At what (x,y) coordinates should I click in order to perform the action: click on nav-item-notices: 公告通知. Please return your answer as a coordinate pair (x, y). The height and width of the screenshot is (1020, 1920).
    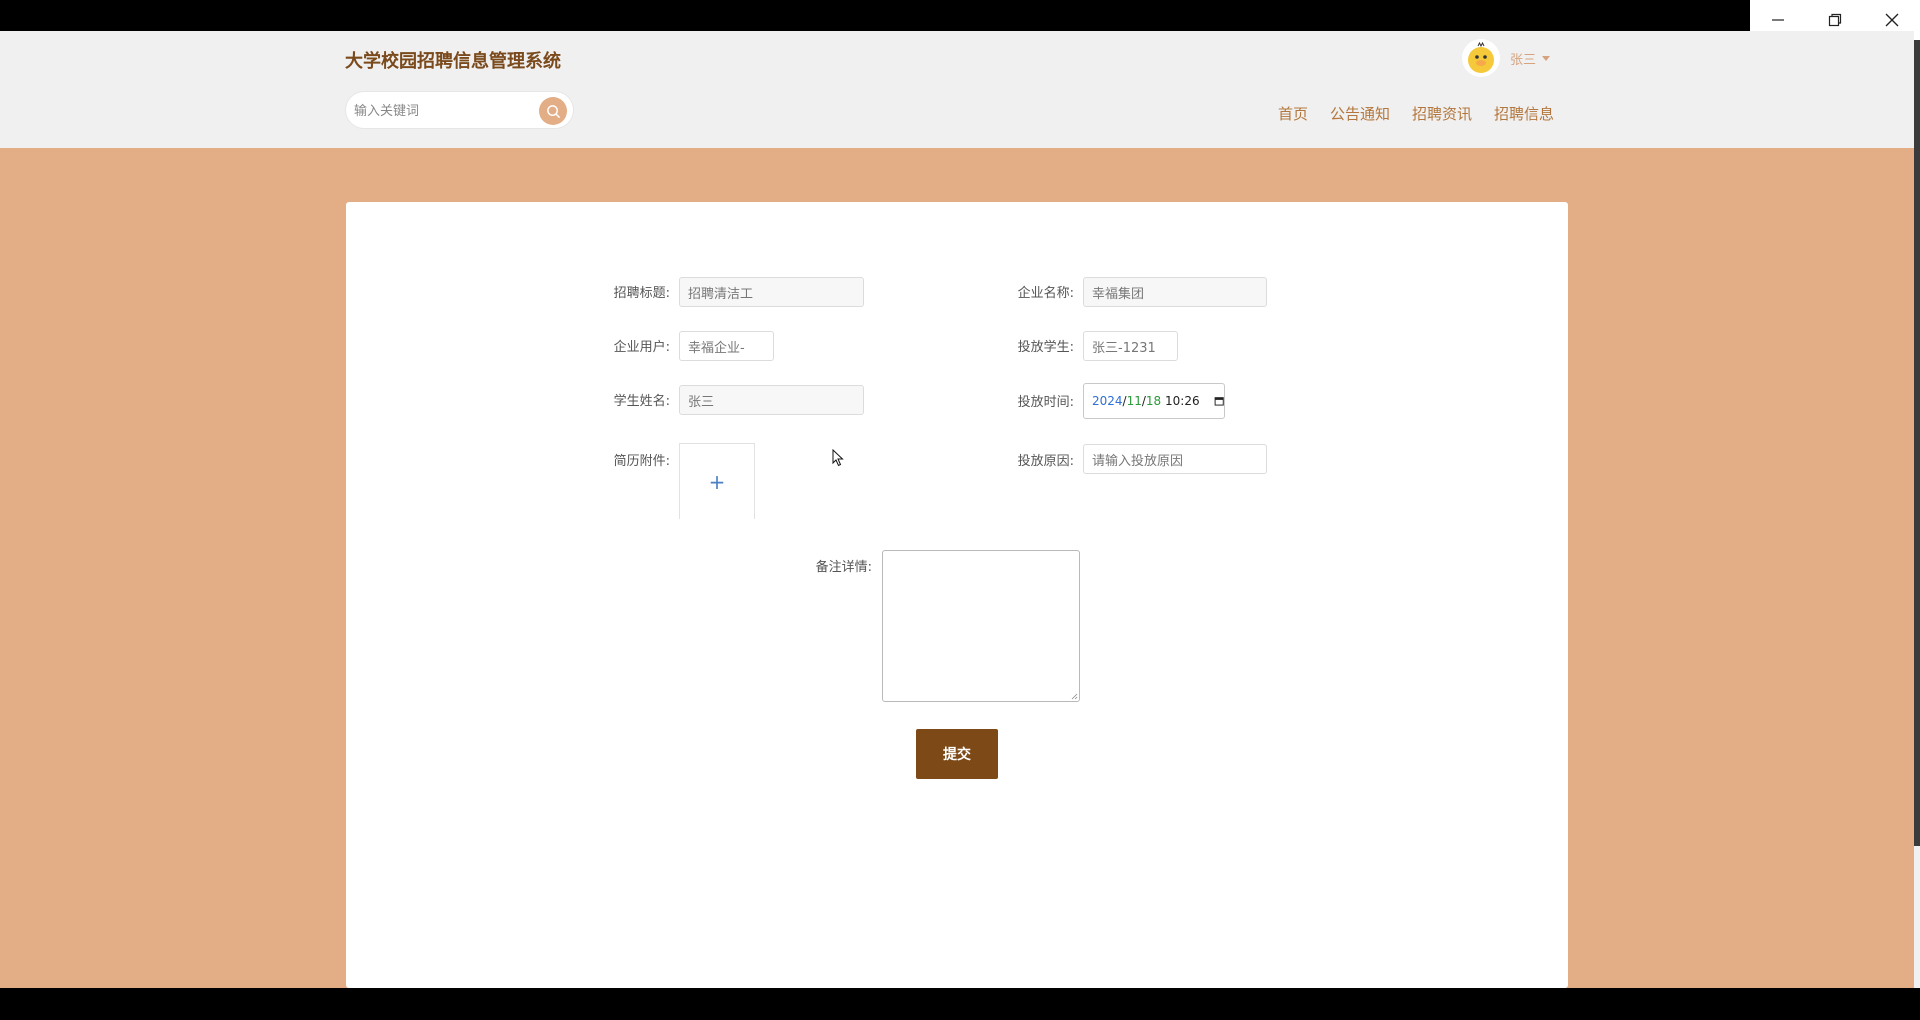
    Looking at the image, I should click on (1360, 113).